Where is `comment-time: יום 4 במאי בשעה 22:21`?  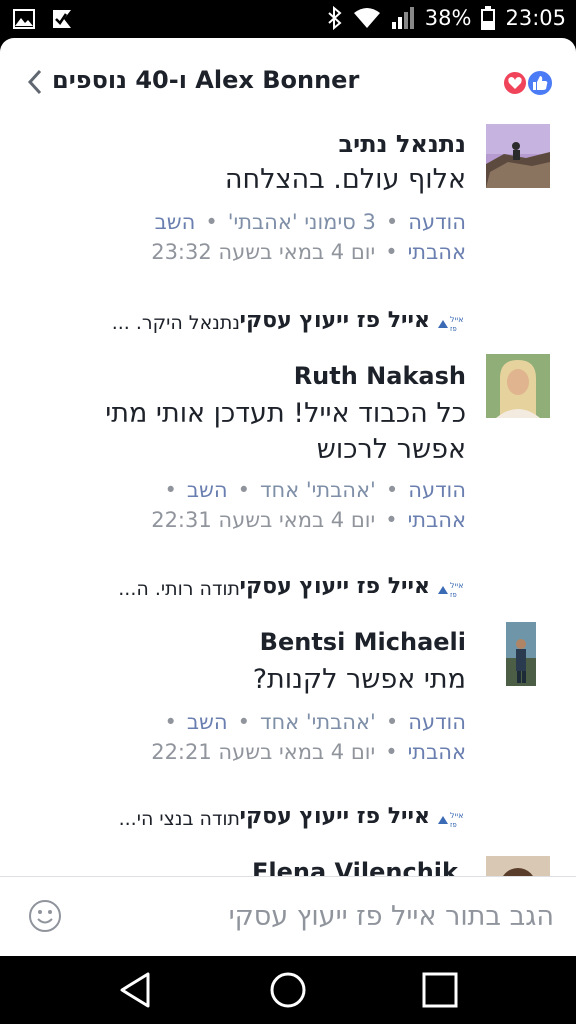
comment-time: יום 4 במאי בשעה 22:21 is located at coordinates (263, 752).